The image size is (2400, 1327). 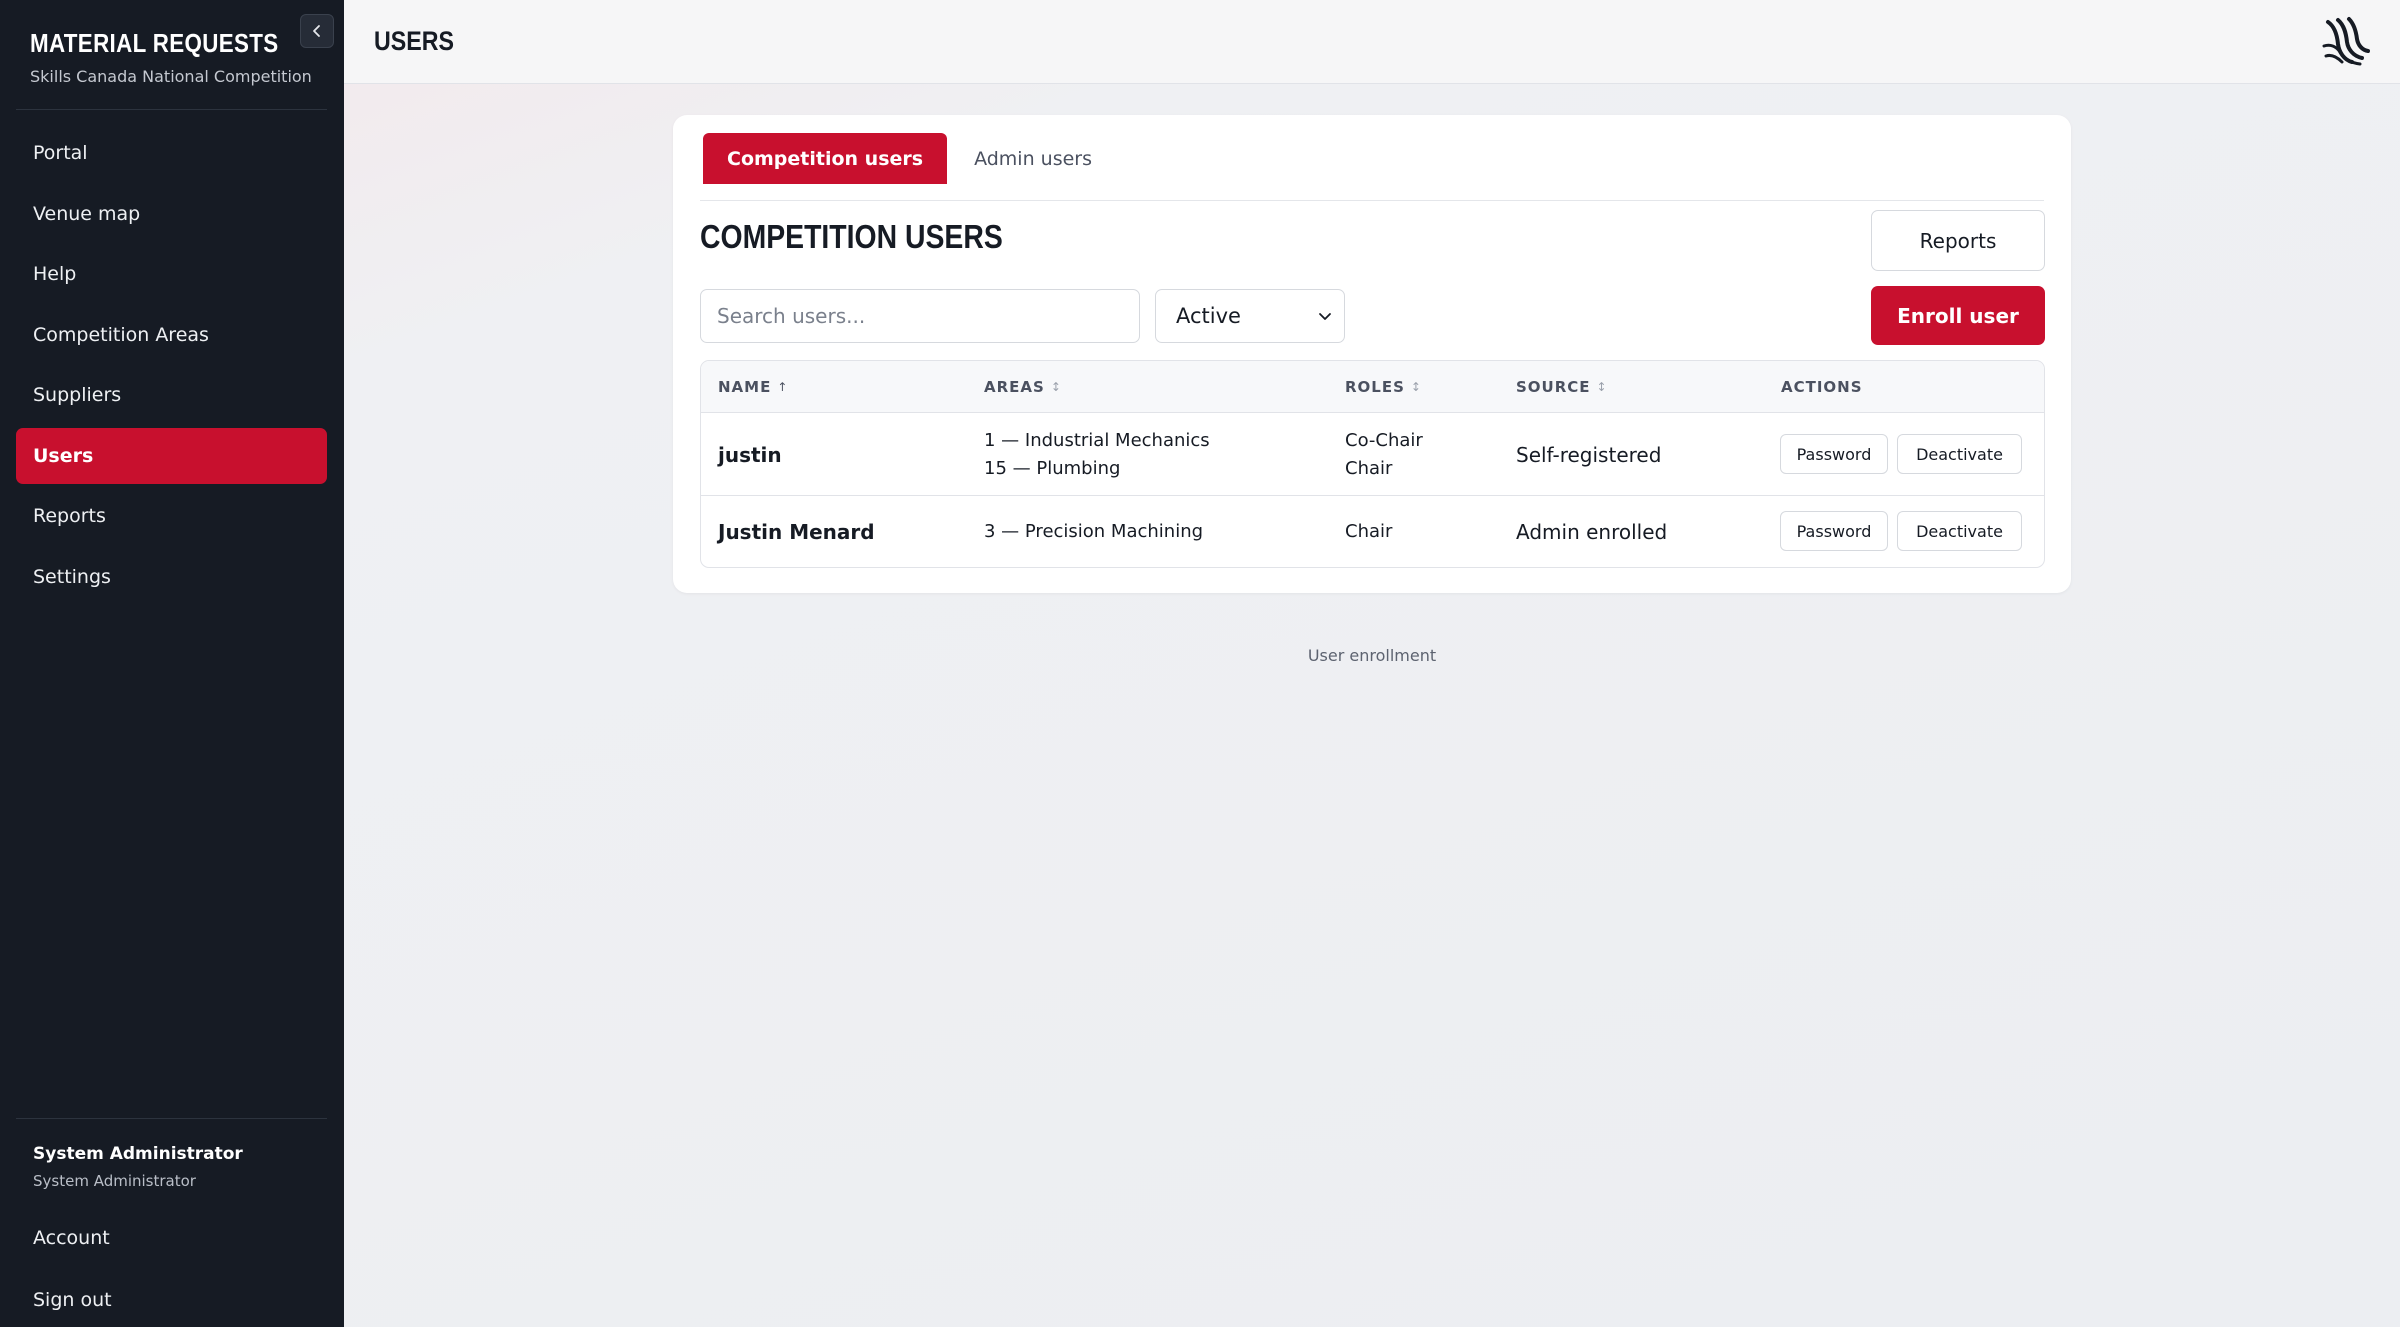 What do you see at coordinates (1372, 655) in the screenshot?
I see `user-enrollment-note: User enrollment` at bounding box center [1372, 655].